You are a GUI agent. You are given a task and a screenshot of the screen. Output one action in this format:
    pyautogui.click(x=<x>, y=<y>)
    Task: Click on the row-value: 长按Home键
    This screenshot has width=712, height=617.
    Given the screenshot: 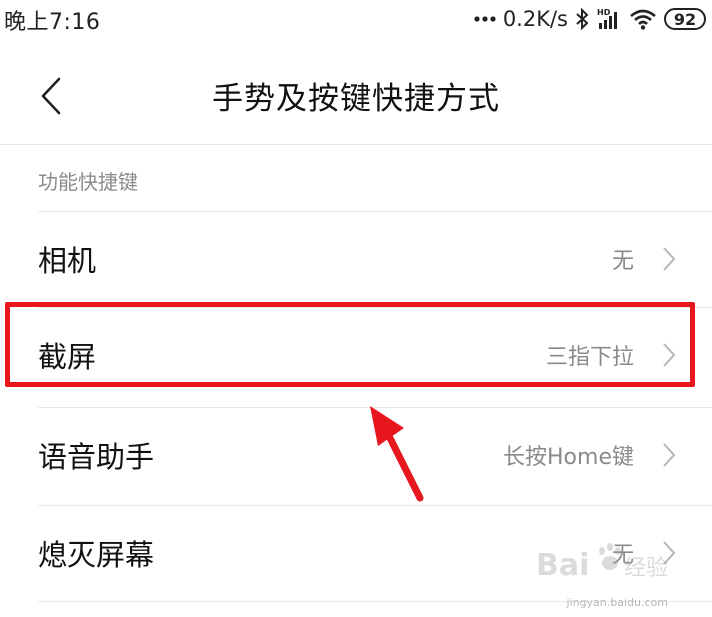 What is the action you would take?
    pyautogui.click(x=568, y=457)
    